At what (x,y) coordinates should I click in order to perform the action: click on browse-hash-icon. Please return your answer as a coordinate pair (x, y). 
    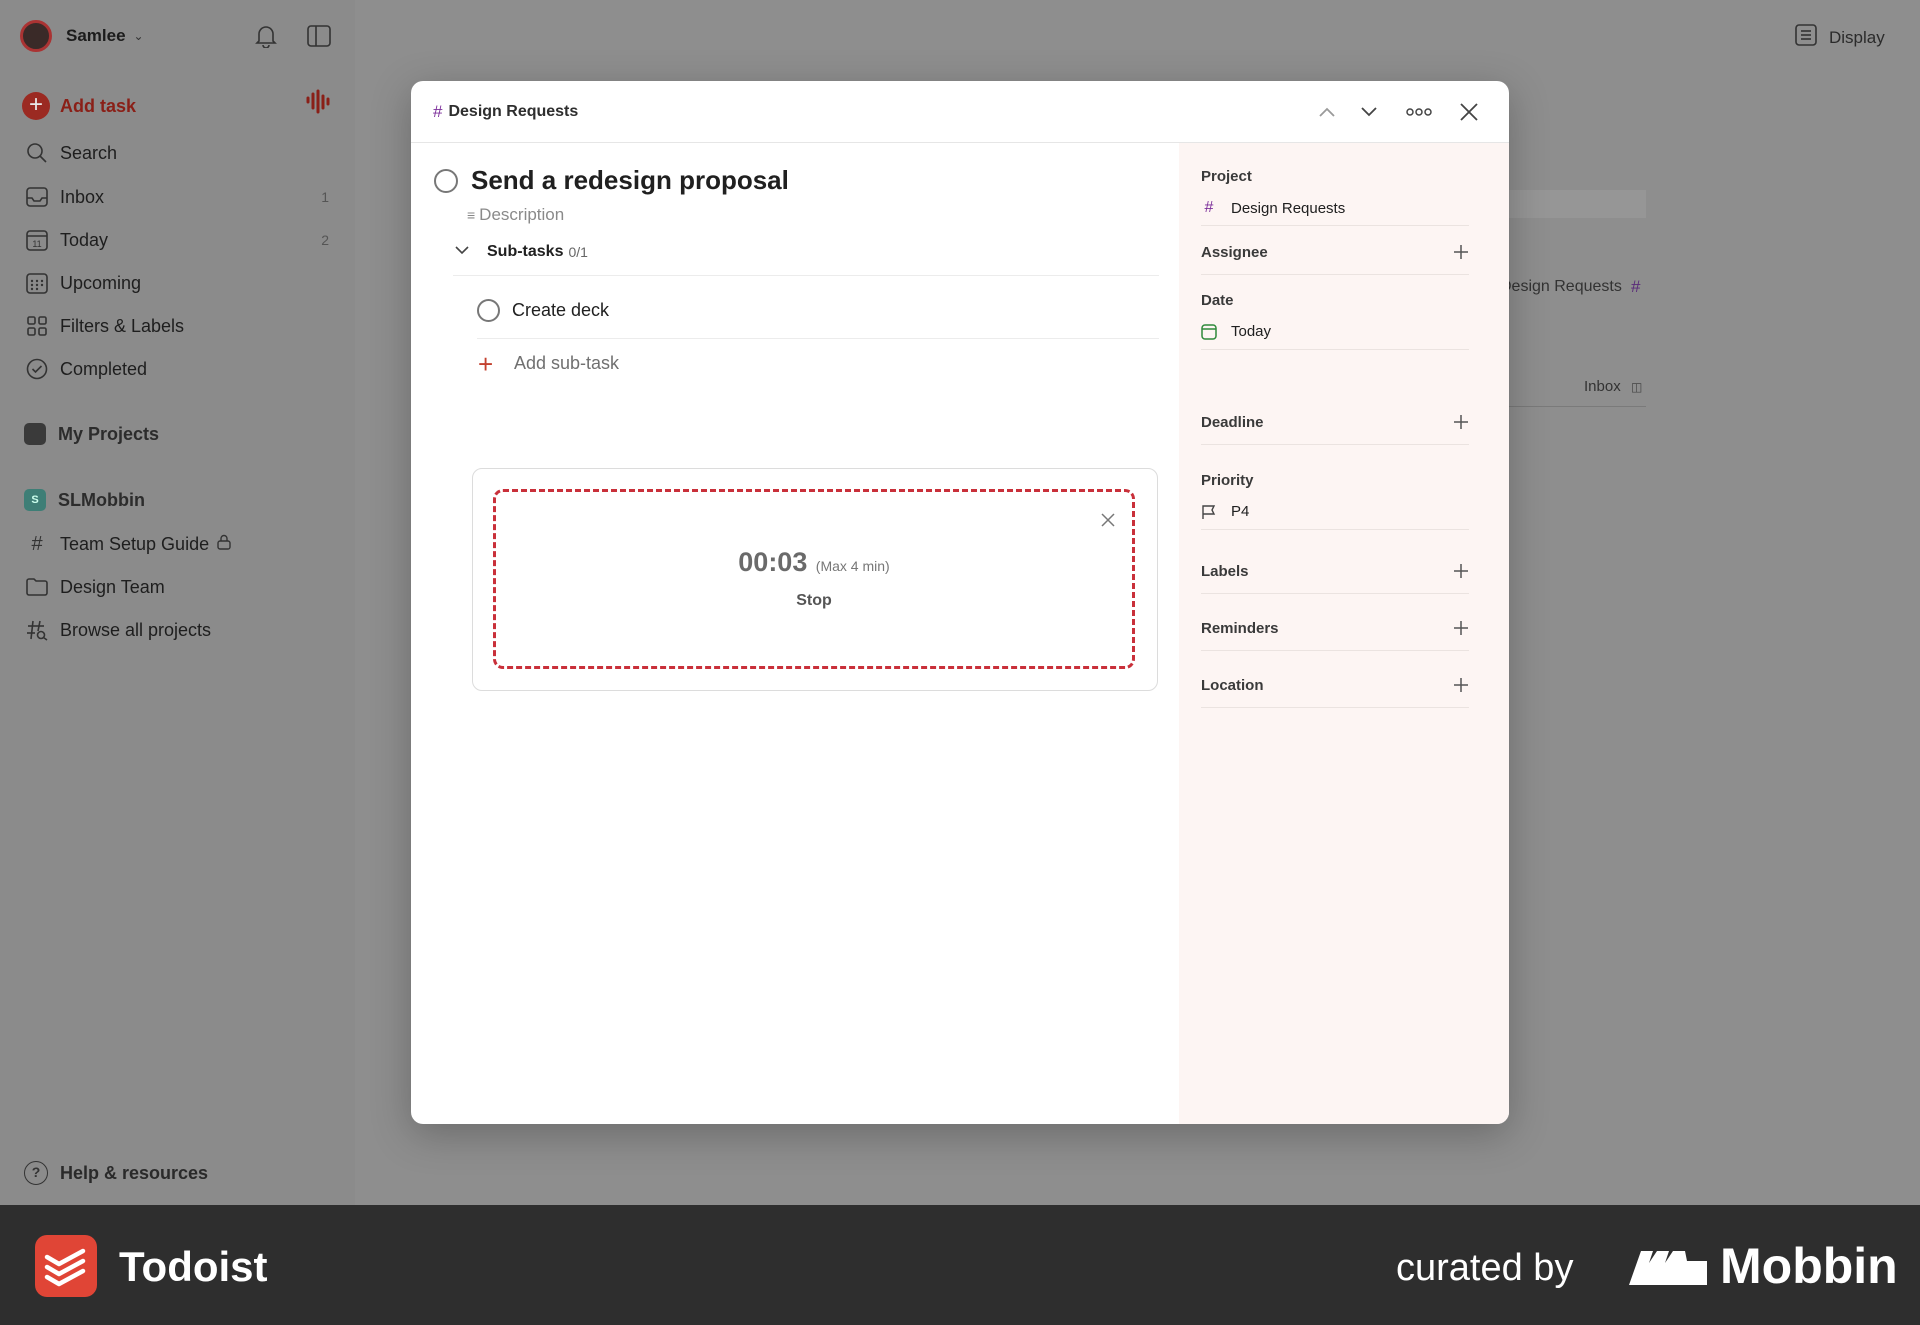
    Looking at the image, I should click on (37, 630).